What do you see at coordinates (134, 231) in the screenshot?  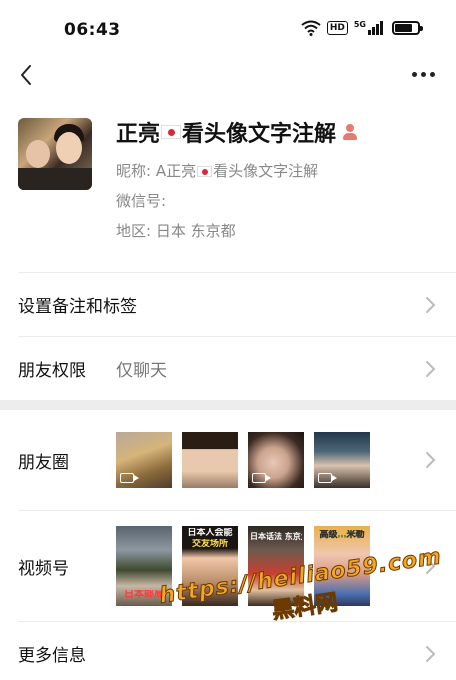 I see `region-label: 地区:` at bounding box center [134, 231].